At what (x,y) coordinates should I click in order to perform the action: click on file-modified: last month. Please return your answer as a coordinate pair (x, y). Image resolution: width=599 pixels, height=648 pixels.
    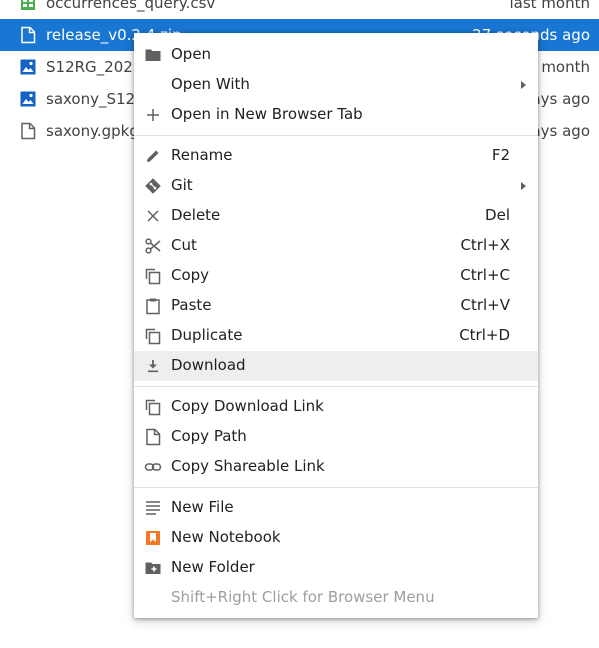
    Looking at the image, I should click on (549, 6).